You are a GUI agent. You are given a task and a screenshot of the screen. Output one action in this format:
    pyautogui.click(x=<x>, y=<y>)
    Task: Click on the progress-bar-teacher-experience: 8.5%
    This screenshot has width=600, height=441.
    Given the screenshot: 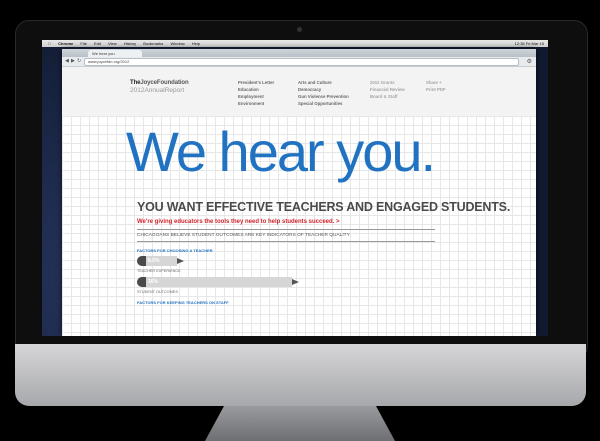 What is the action you would take?
    pyautogui.click(x=160, y=261)
    